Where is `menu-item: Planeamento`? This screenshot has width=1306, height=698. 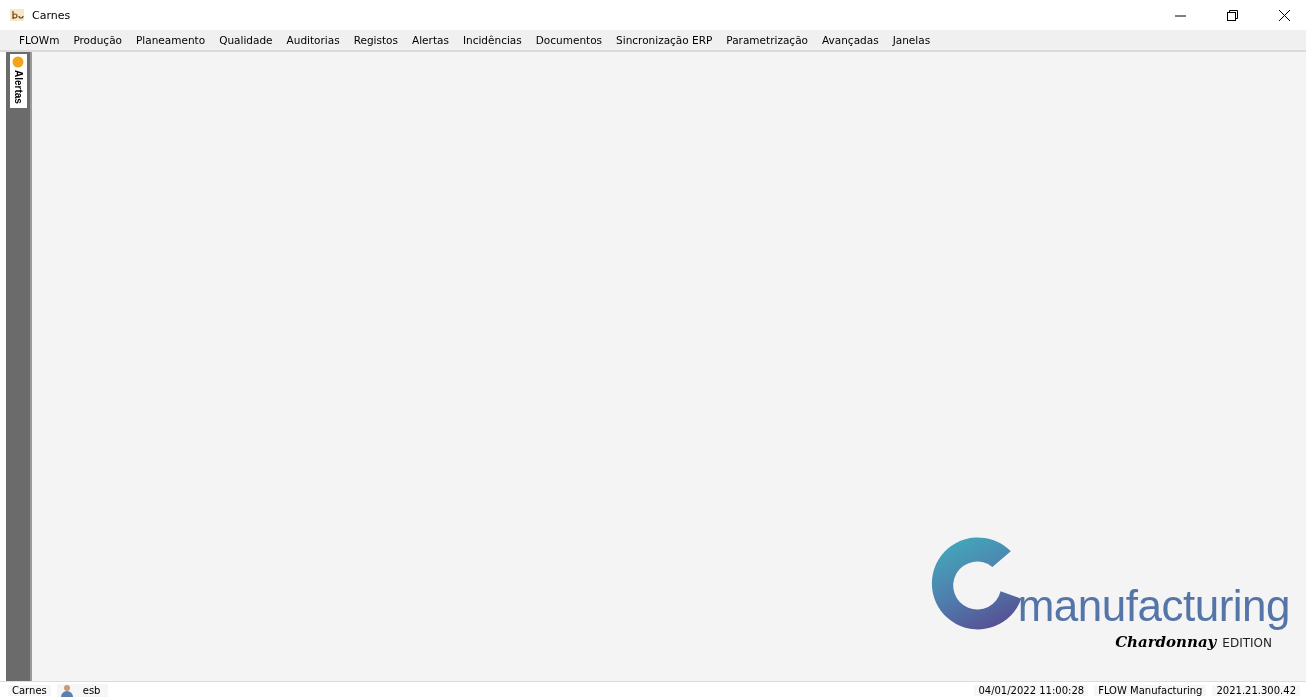 menu-item: Planeamento is located at coordinates (171, 40).